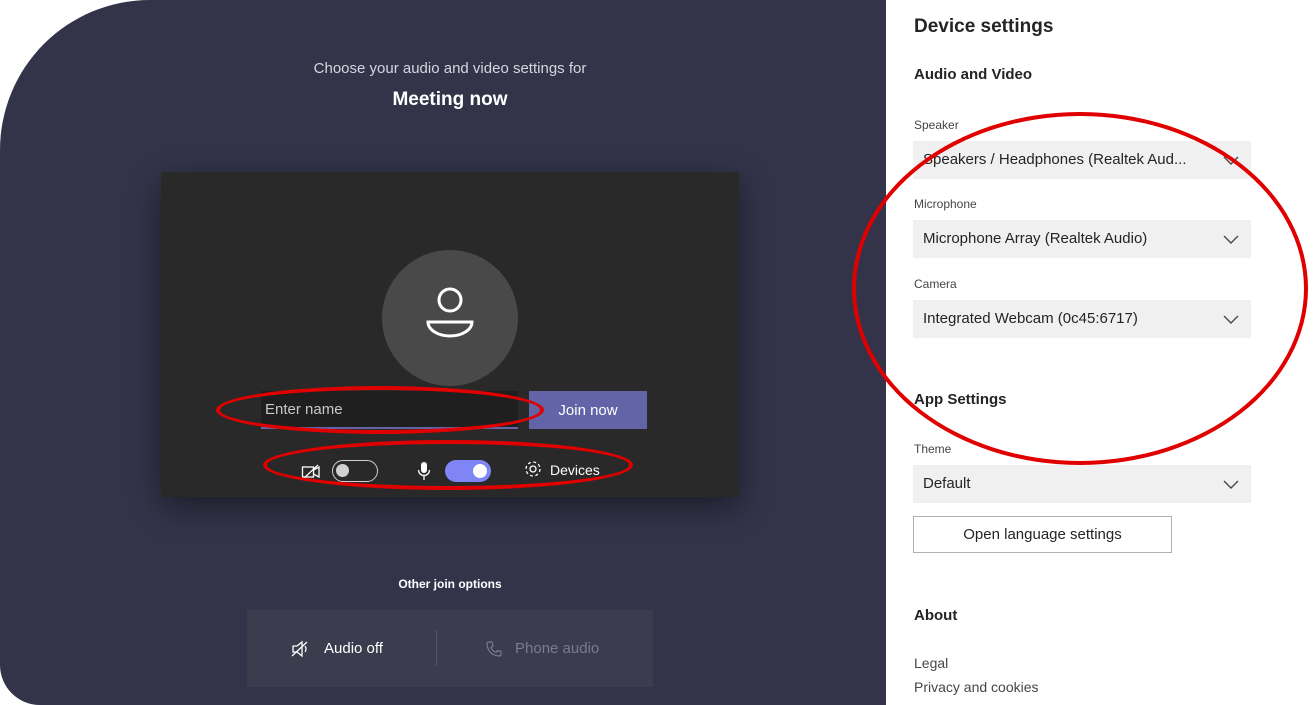 The width and height of the screenshot is (1313, 705). What do you see at coordinates (976, 687) in the screenshot?
I see `privacy-cookies-link: Privacy and cookies` at bounding box center [976, 687].